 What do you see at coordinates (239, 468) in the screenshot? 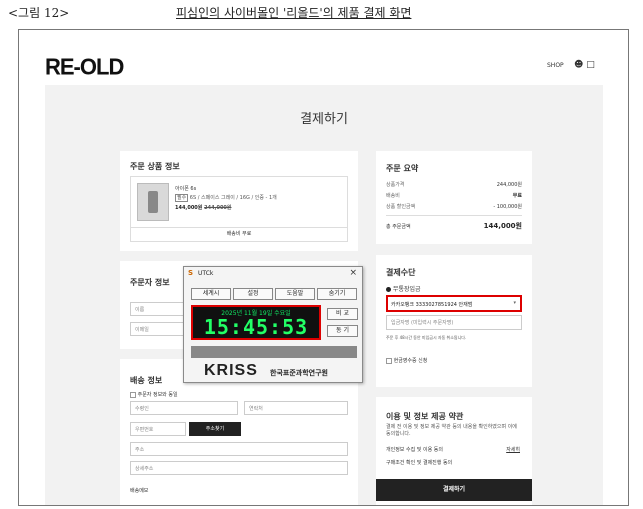
I see `address-detail-field: 상세주소` at bounding box center [239, 468].